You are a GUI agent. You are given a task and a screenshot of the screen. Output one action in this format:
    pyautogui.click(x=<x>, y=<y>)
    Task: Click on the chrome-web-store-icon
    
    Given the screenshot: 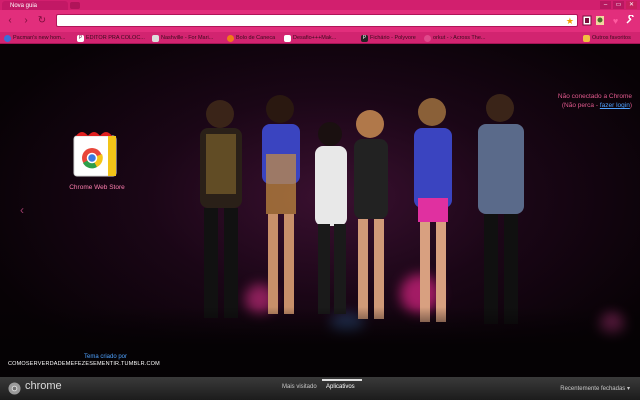 What is the action you would take?
    pyautogui.click(x=95, y=154)
    